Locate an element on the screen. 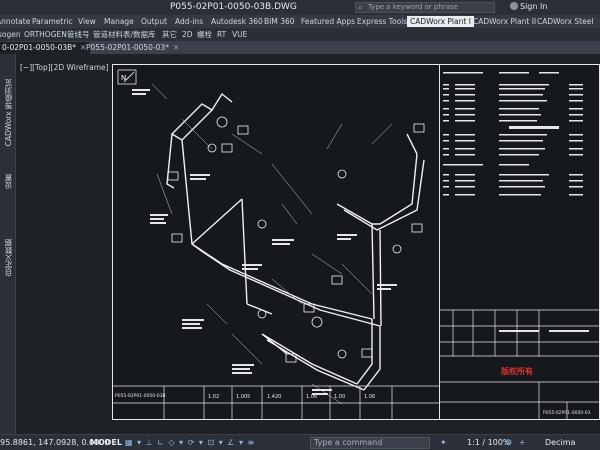 The image size is (600, 450). tab-manage: Manage is located at coordinates (119, 21).